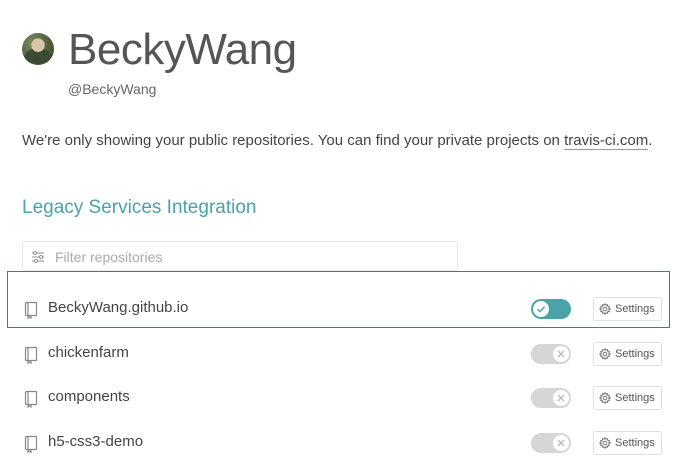 This screenshot has width=687, height=474. I want to click on check-icon, so click(541, 309).